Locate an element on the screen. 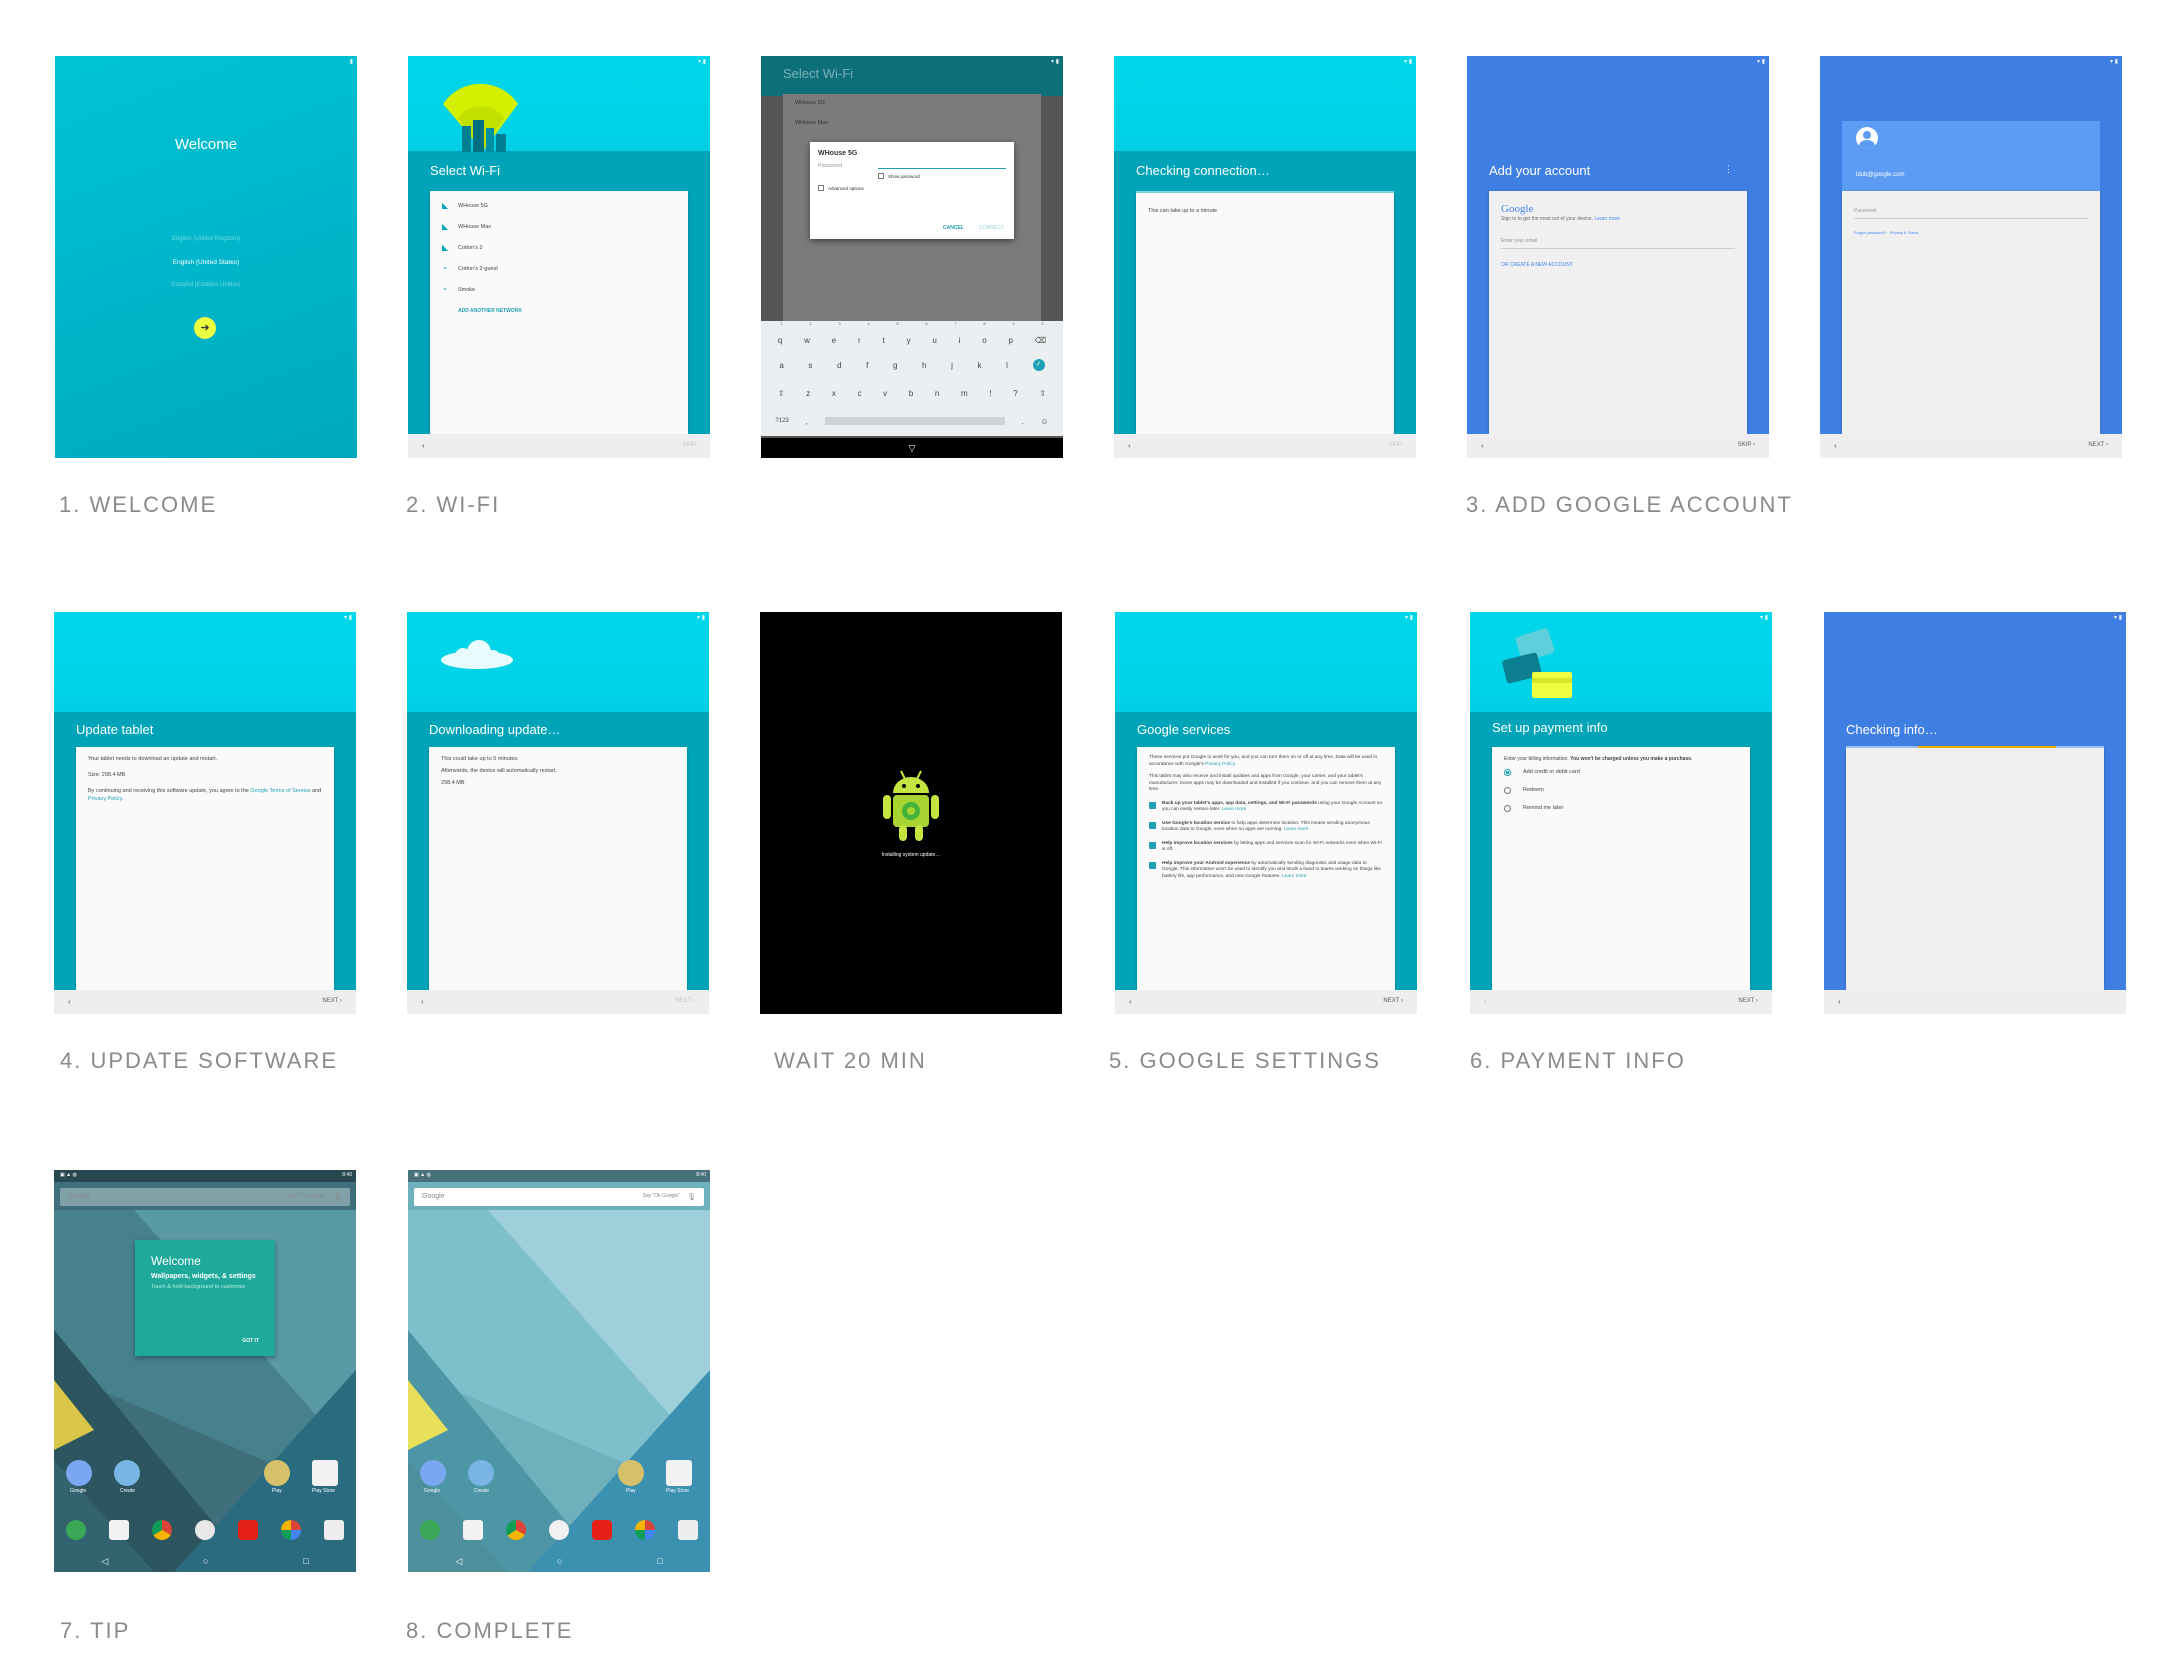  keyboard-key: p is located at coordinates (1011, 340).